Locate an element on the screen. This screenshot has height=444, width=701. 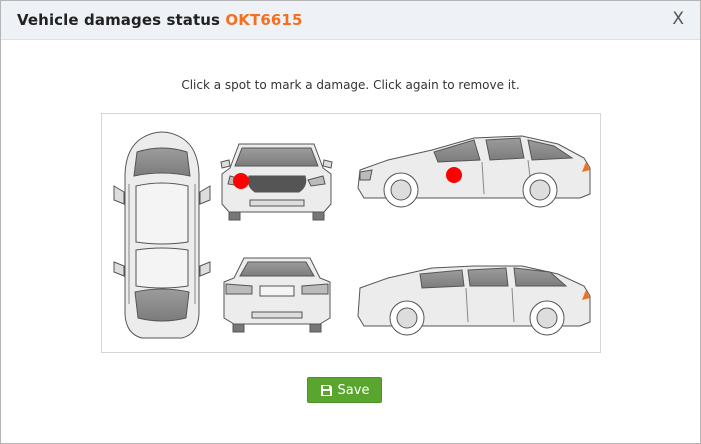
dialog-title-text: Vehicle damages status is located at coordinates (119, 20).